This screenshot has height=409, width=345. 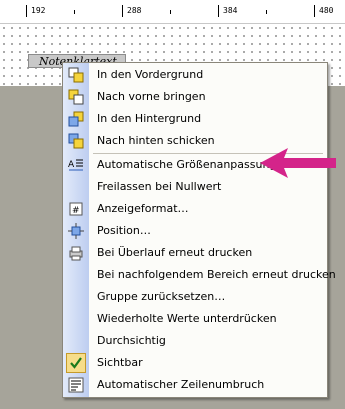 I want to click on menu-item-label: Bei Überlauf erneut drucken, so click(x=175, y=252).